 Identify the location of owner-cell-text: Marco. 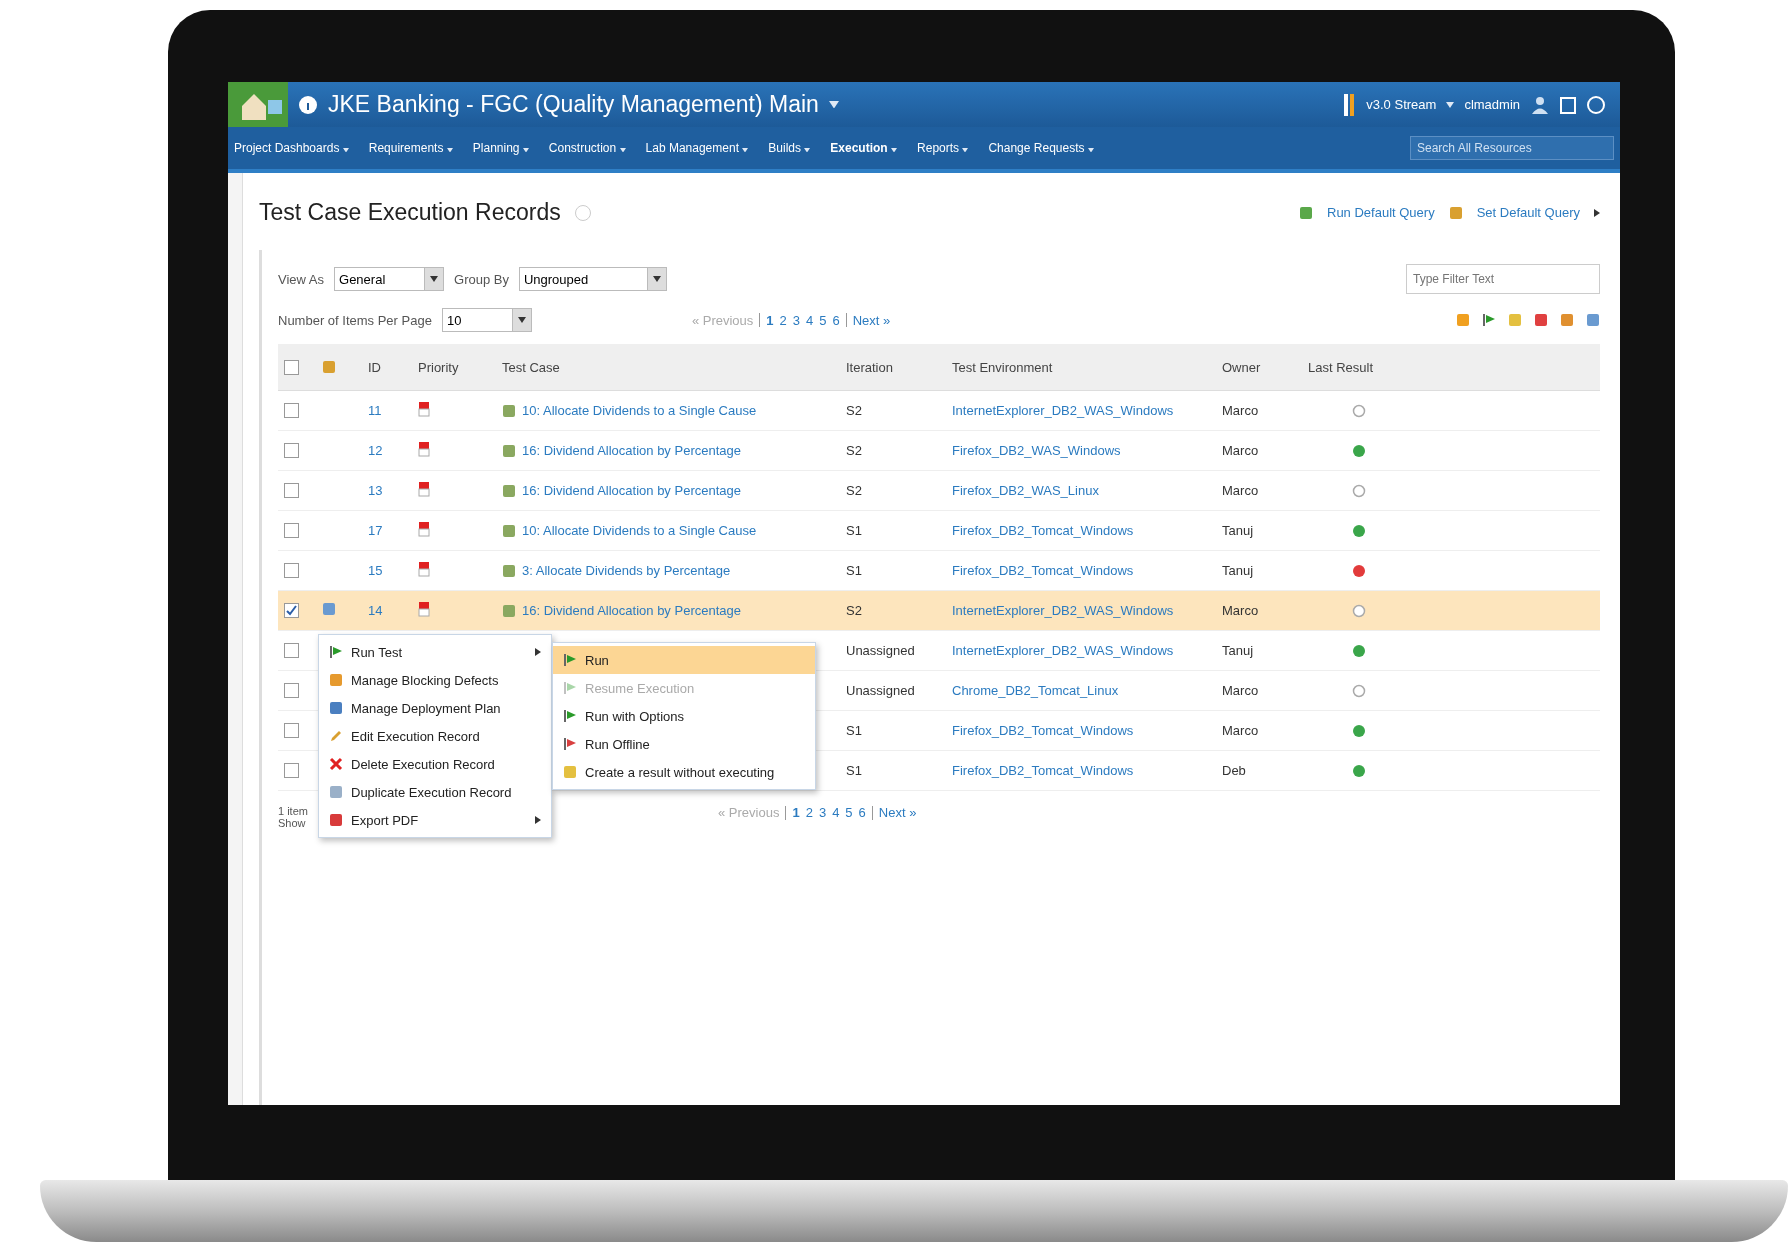
(1241, 490).